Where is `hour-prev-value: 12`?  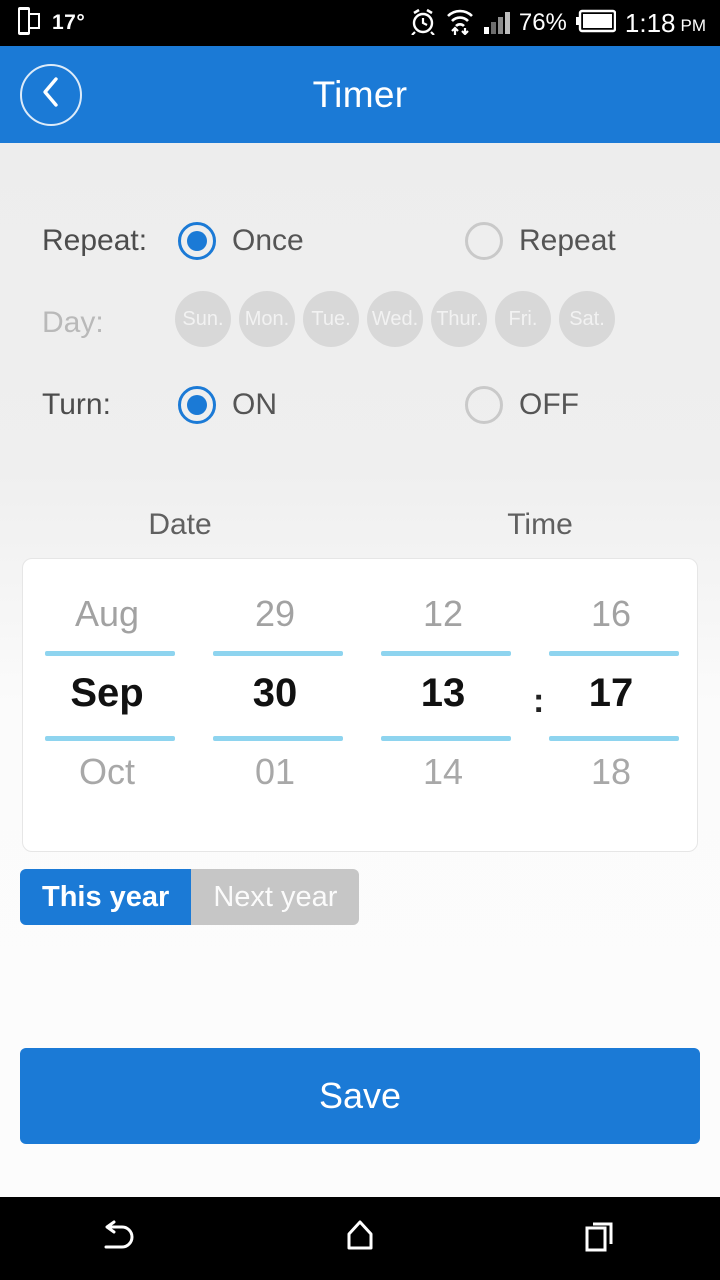 hour-prev-value: 12 is located at coordinates (443, 614).